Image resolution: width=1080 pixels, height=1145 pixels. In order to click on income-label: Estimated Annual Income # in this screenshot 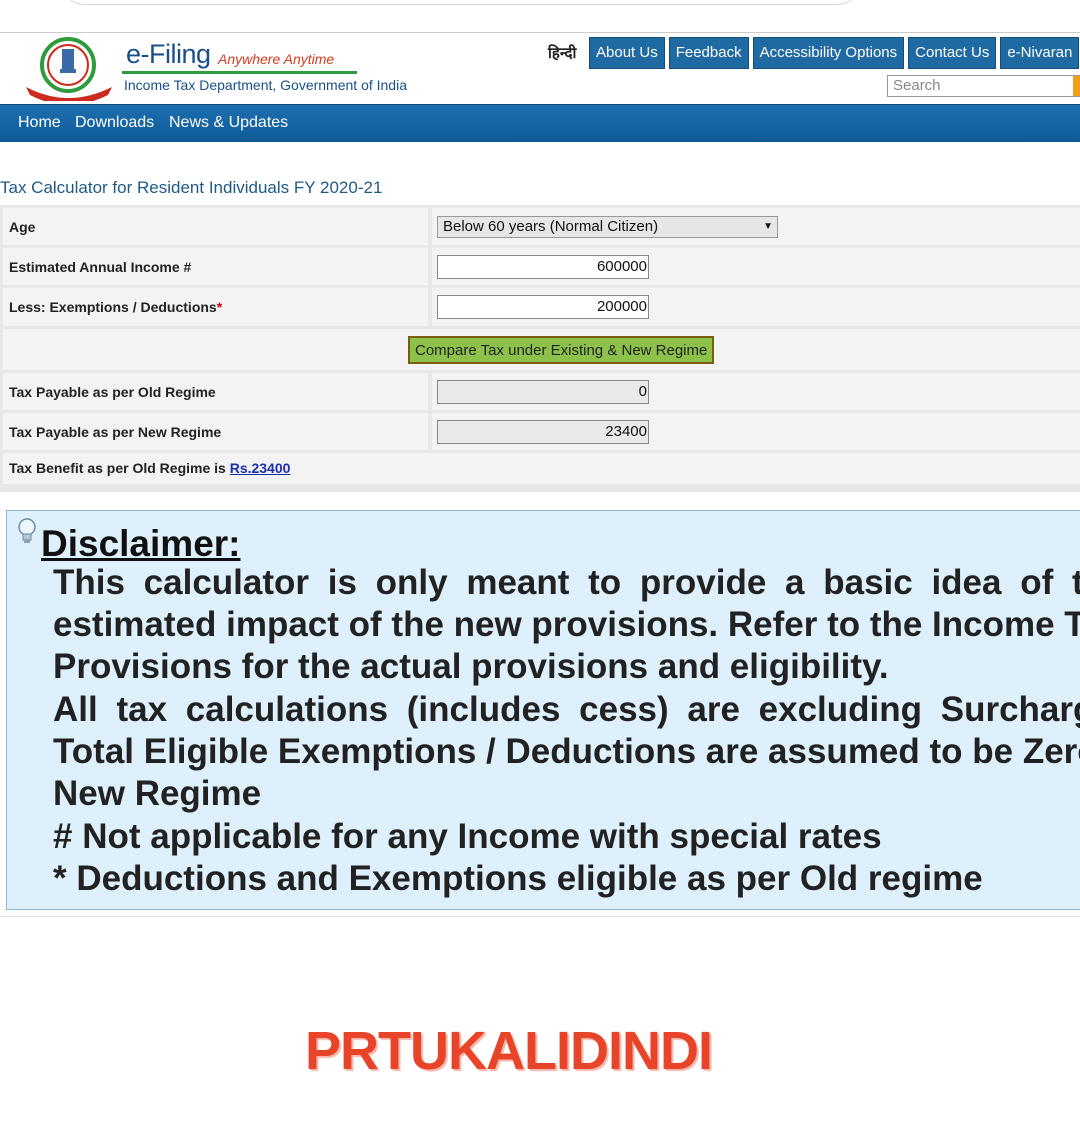, I will do `click(215, 266)`.